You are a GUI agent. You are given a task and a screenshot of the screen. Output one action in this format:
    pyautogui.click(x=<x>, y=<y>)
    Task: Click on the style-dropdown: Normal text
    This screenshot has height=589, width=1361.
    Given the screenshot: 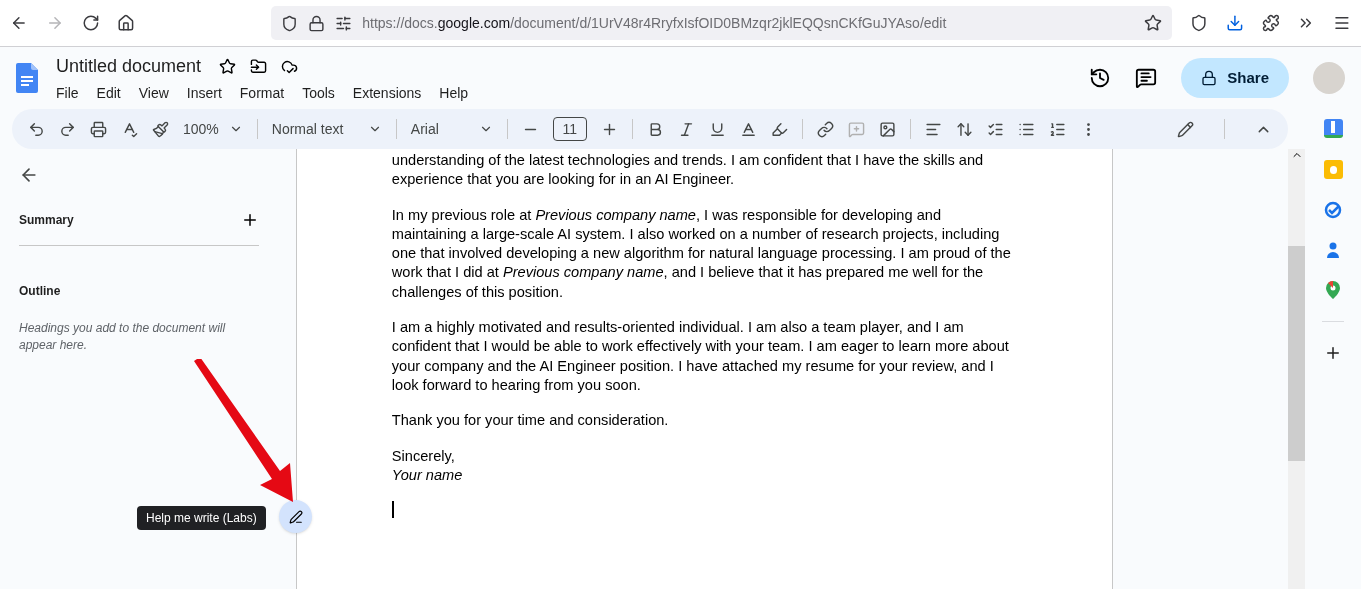 What is the action you would take?
    pyautogui.click(x=326, y=129)
    